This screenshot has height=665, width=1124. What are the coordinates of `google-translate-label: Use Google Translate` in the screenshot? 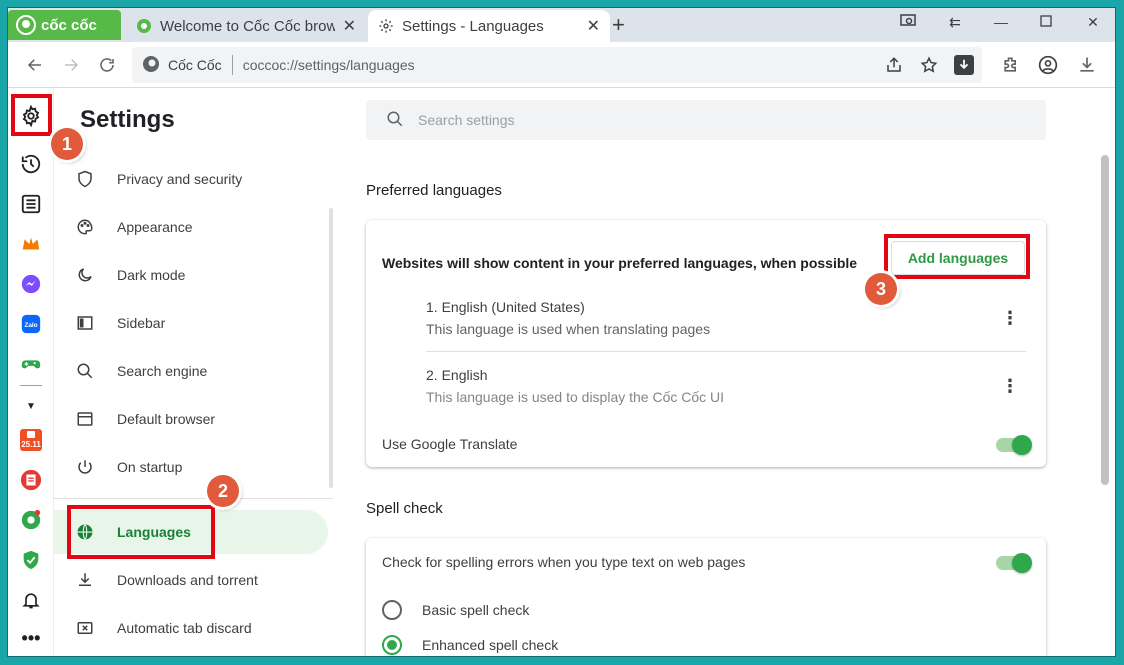 It's located at (450, 444).